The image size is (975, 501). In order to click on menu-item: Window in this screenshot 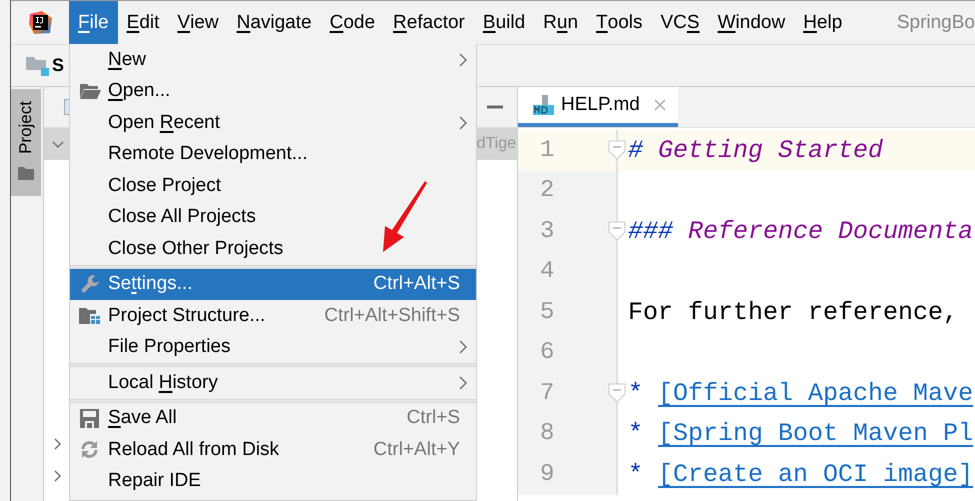, I will do `click(751, 22)`.